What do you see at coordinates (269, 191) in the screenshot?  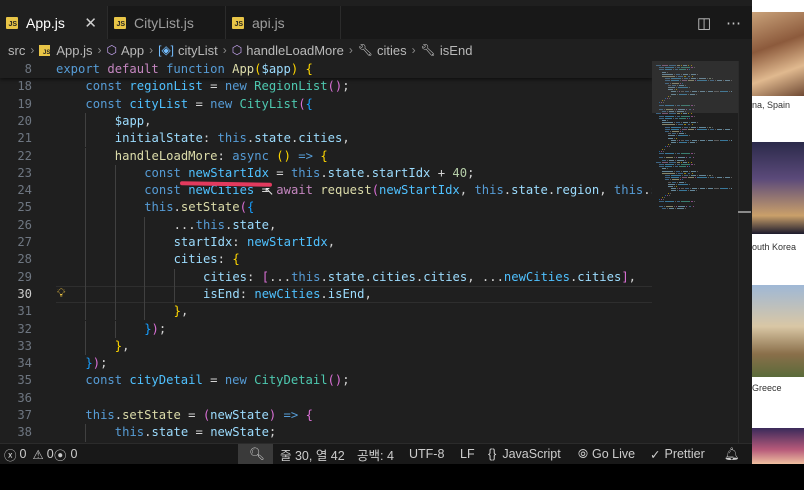 I see `mouse-cursor-icon: ↖` at bounding box center [269, 191].